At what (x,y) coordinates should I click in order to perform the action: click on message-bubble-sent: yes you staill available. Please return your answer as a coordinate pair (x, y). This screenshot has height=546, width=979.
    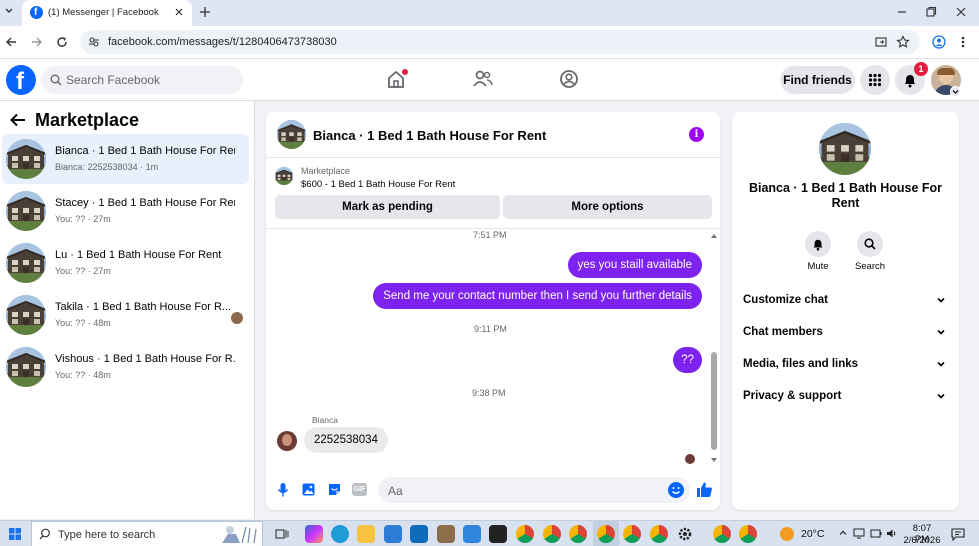
    Looking at the image, I should click on (634, 265).